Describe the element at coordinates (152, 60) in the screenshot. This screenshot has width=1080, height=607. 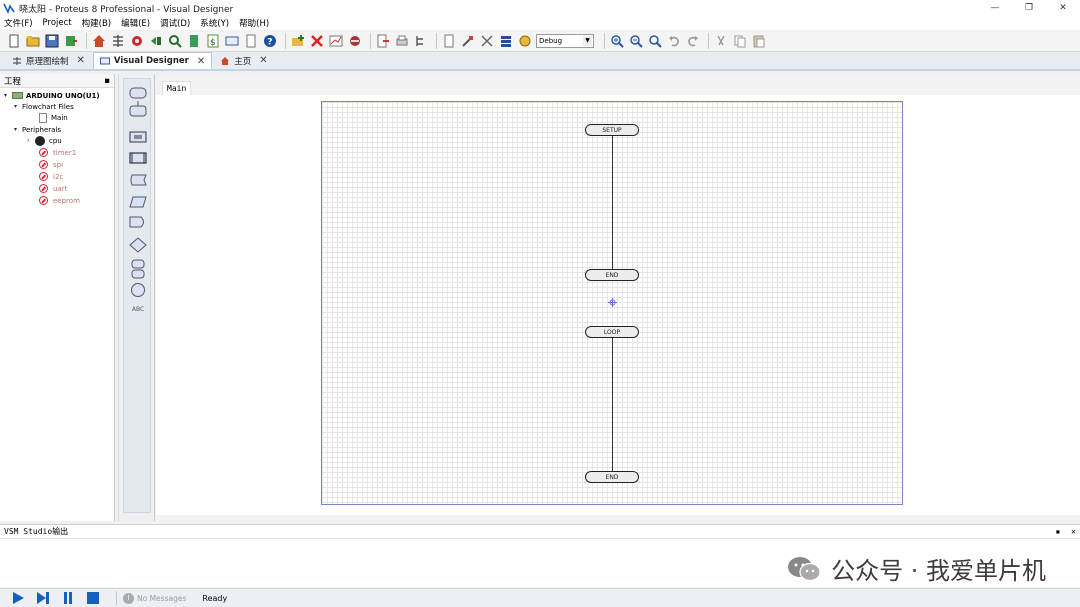
I see `tab-visual-designer: Visual Designer ✕` at that location.